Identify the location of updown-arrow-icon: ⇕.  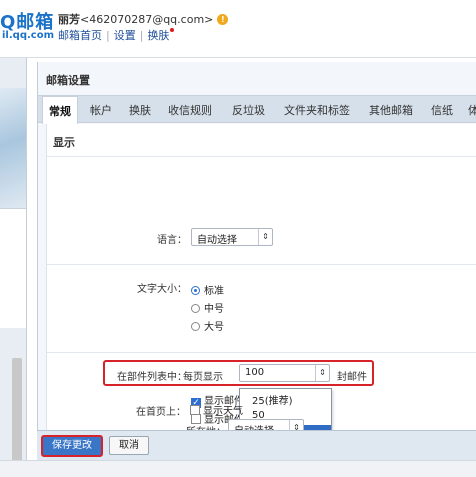
(265, 237).